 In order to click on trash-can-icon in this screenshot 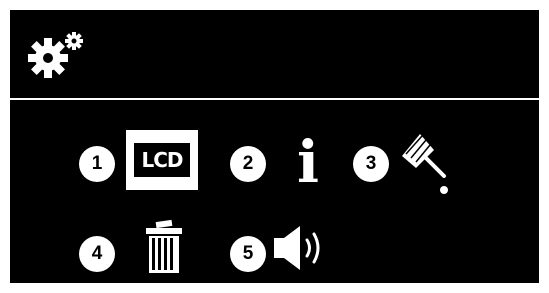, I will do `click(164, 247)`.